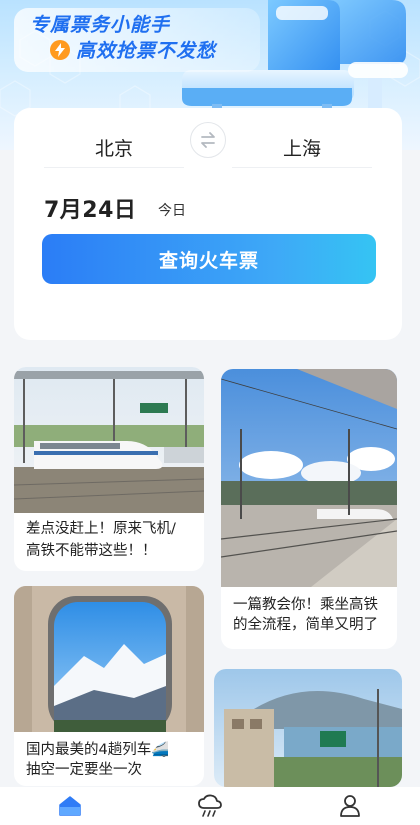 The height and width of the screenshot is (825, 420). I want to click on nav-profile, so click(350, 806).